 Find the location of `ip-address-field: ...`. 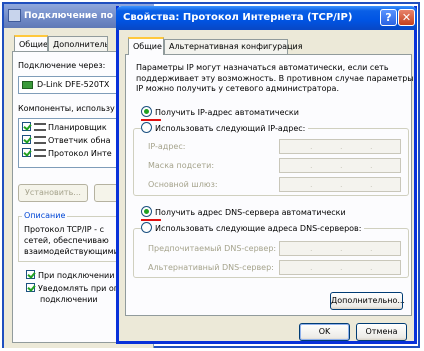

ip-address-field: ... is located at coordinates (340, 146).